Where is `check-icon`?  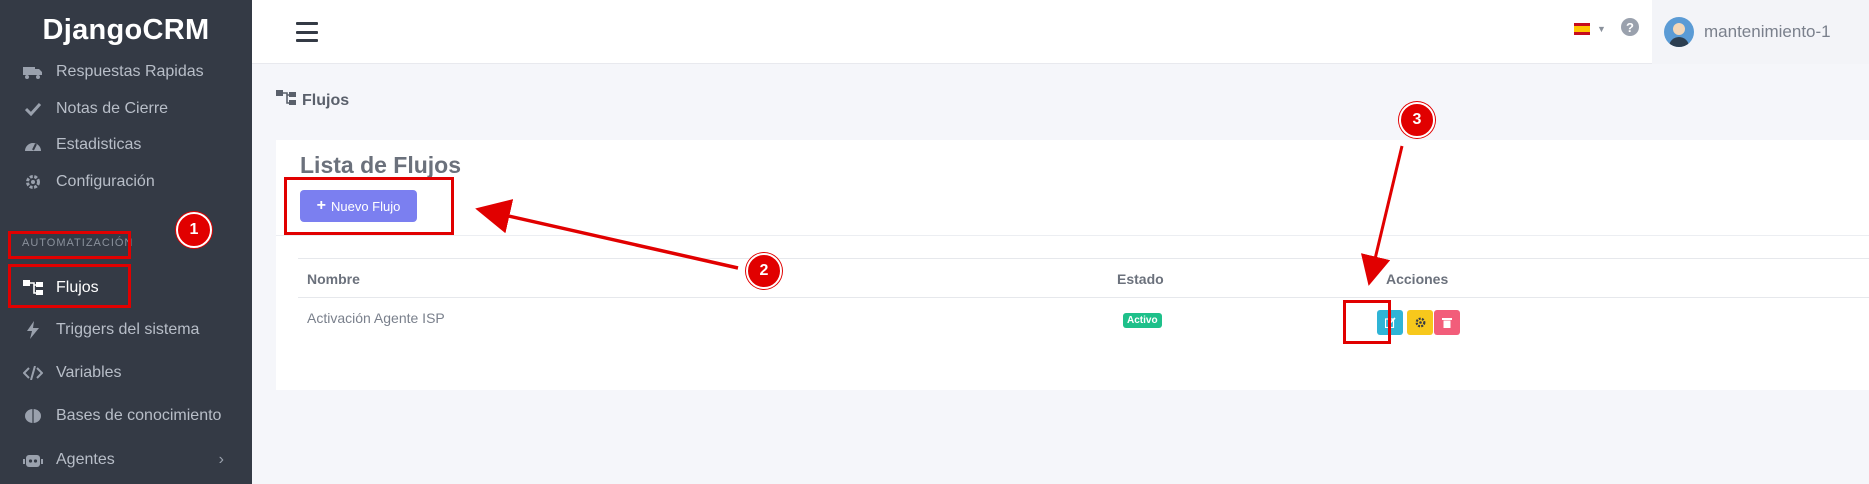 check-icon is located at coordinates (33, 109).